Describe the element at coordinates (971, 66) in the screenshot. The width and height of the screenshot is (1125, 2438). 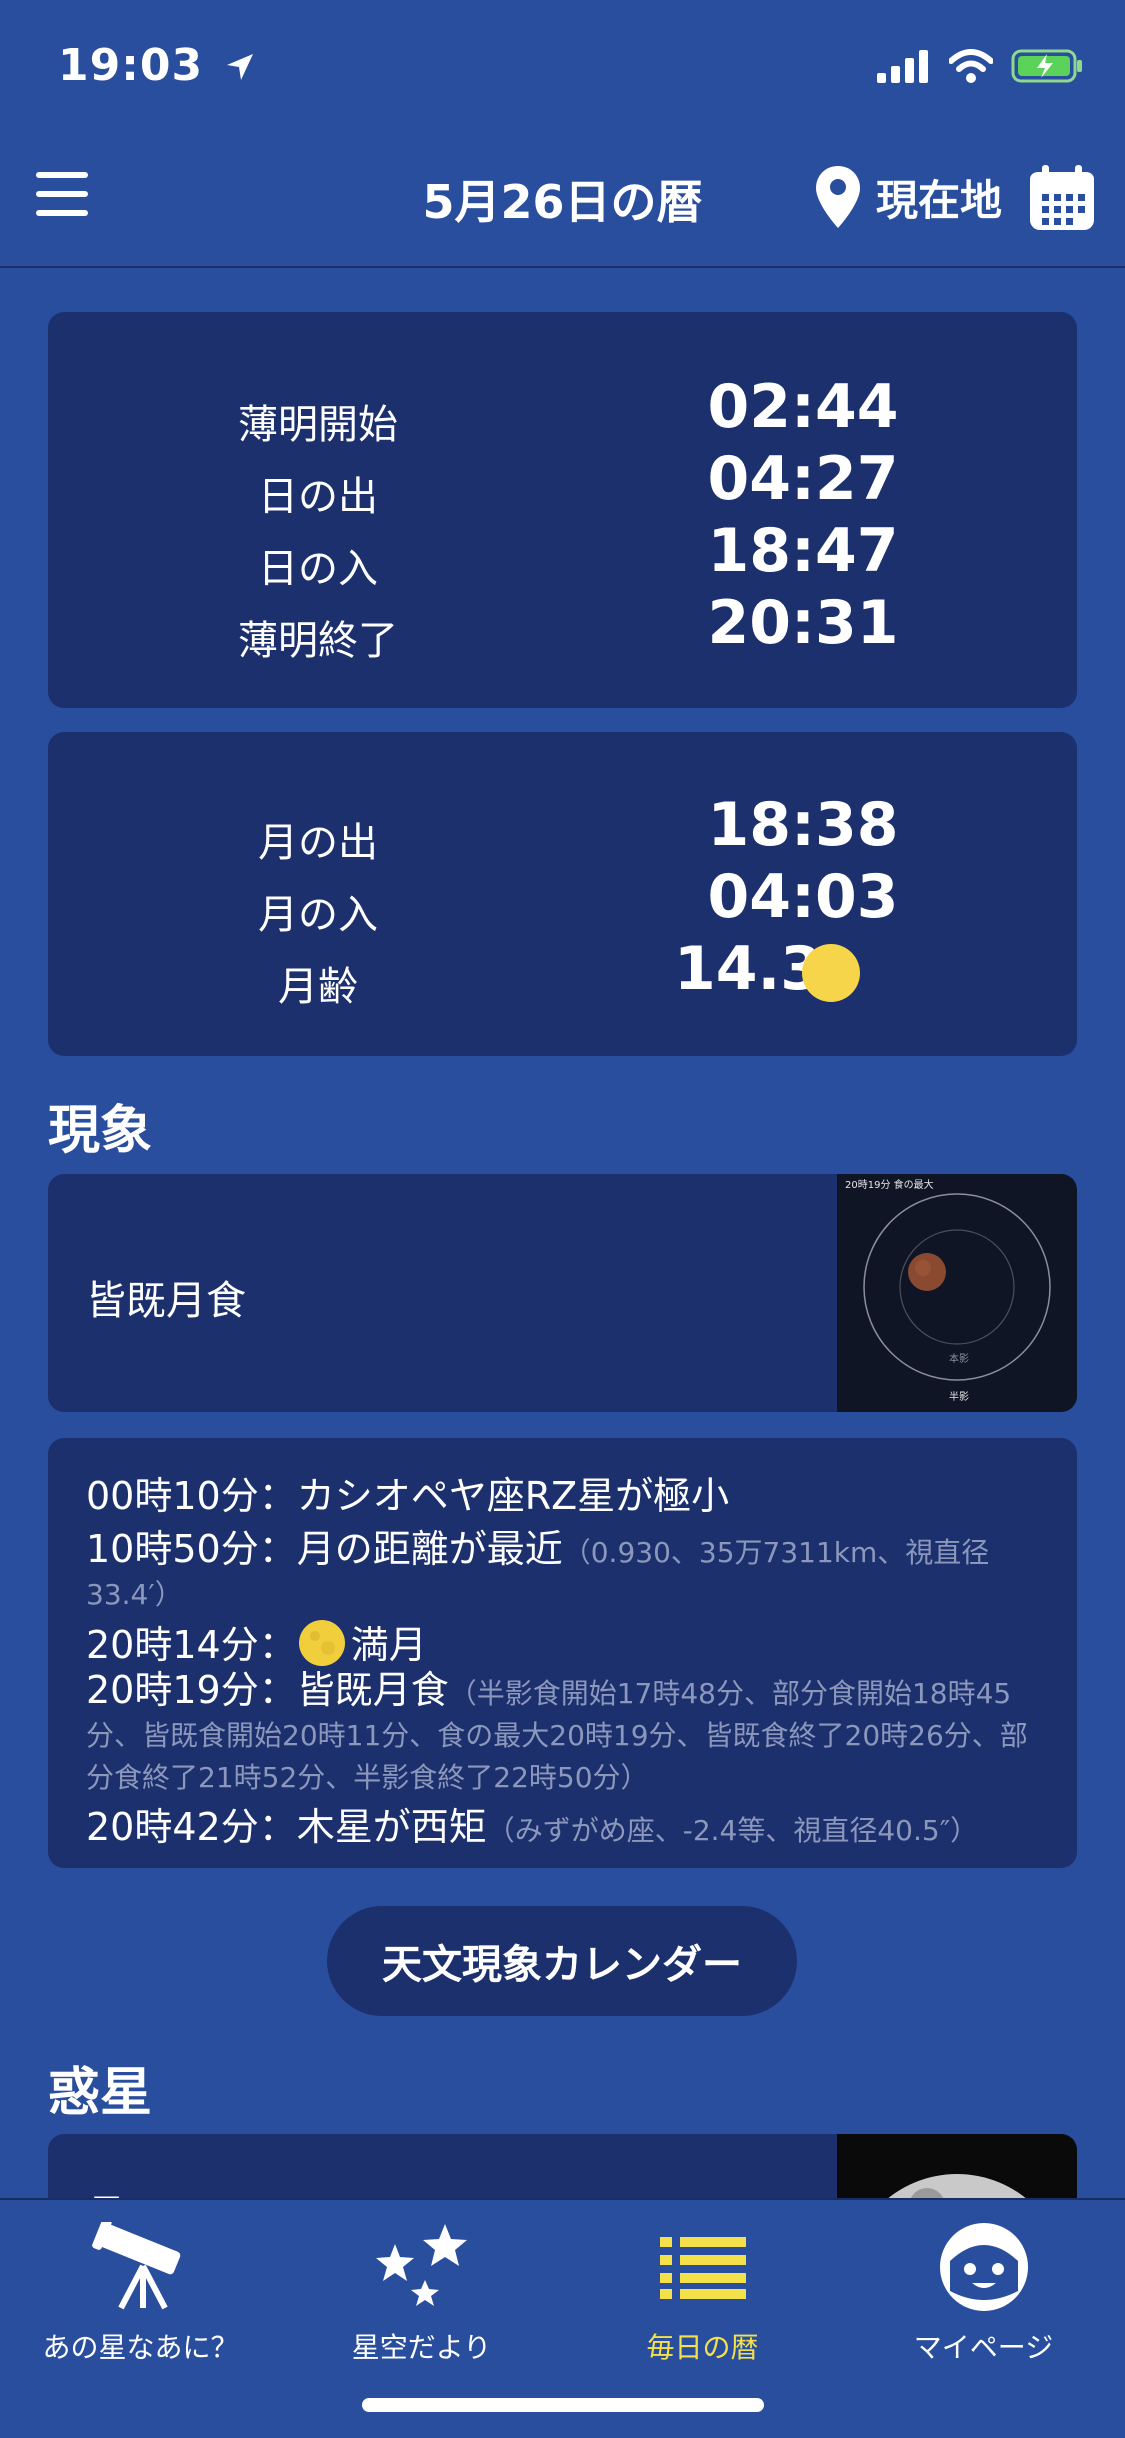
I see `wifi-icon` at that location.